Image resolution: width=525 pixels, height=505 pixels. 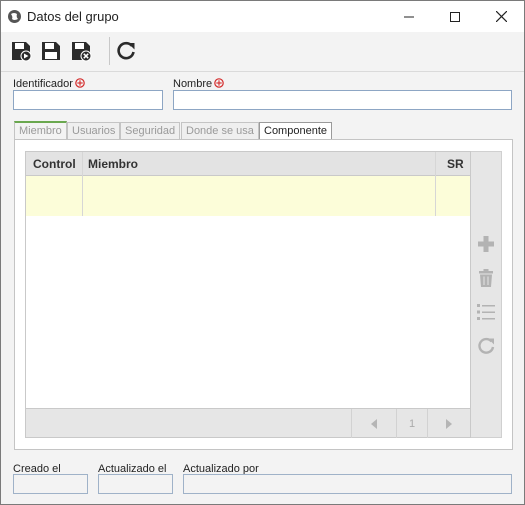 I want to click on toolbar, so click(x=262, y=52).